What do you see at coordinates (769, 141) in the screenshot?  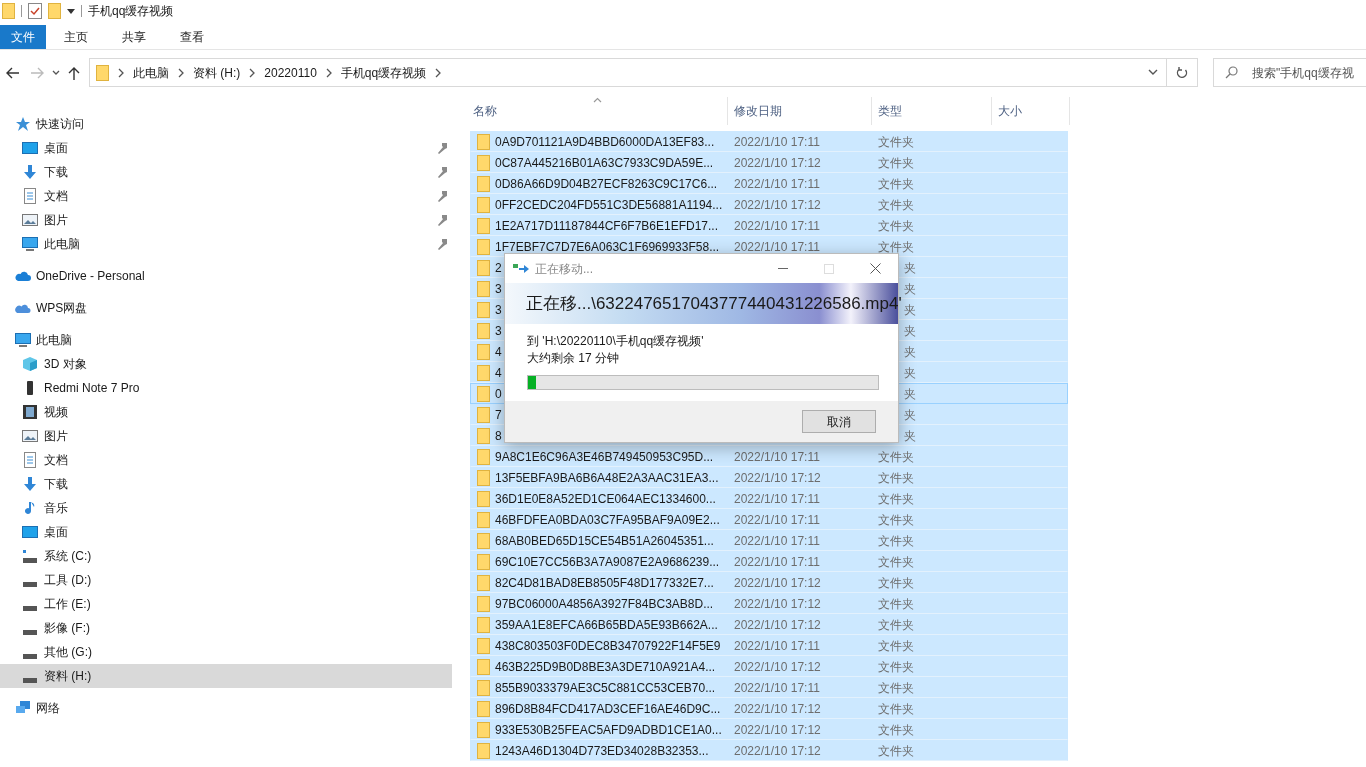 I see `file-row: 0A9D701121A9D4BBD6000DA13EF83... 2022/1/10 17:11 文件夹` at bounding box center [769, 141].